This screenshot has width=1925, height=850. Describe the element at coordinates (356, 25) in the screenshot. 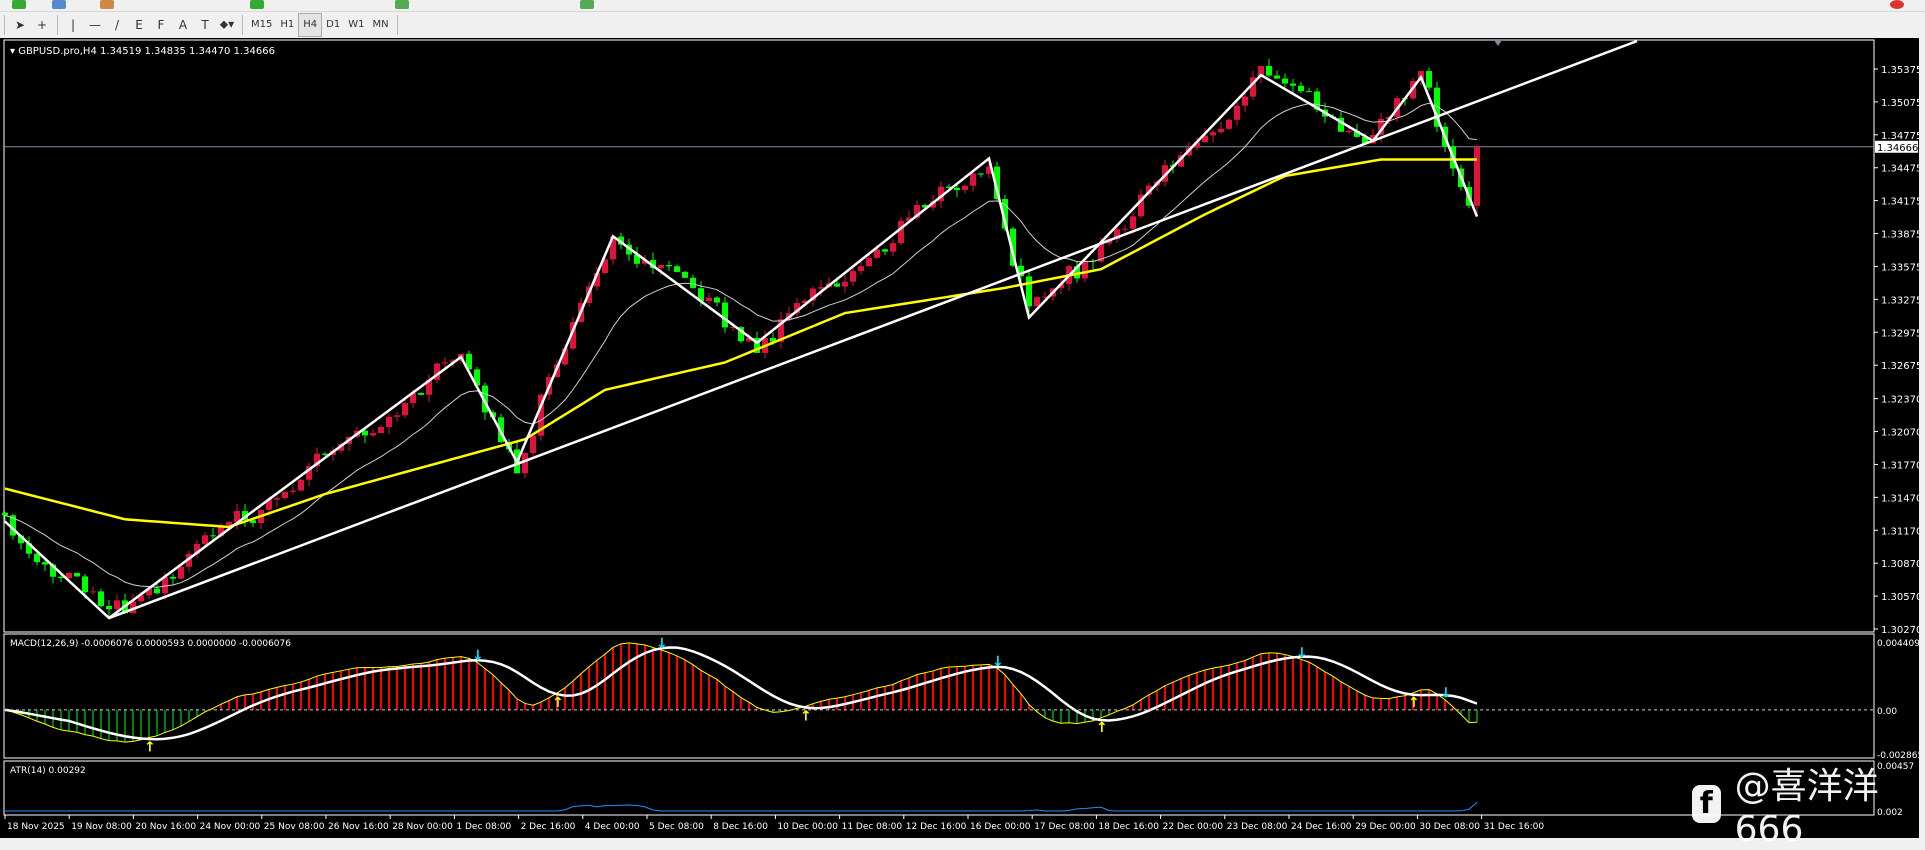

I see `period-w1-button: W1` at that location.